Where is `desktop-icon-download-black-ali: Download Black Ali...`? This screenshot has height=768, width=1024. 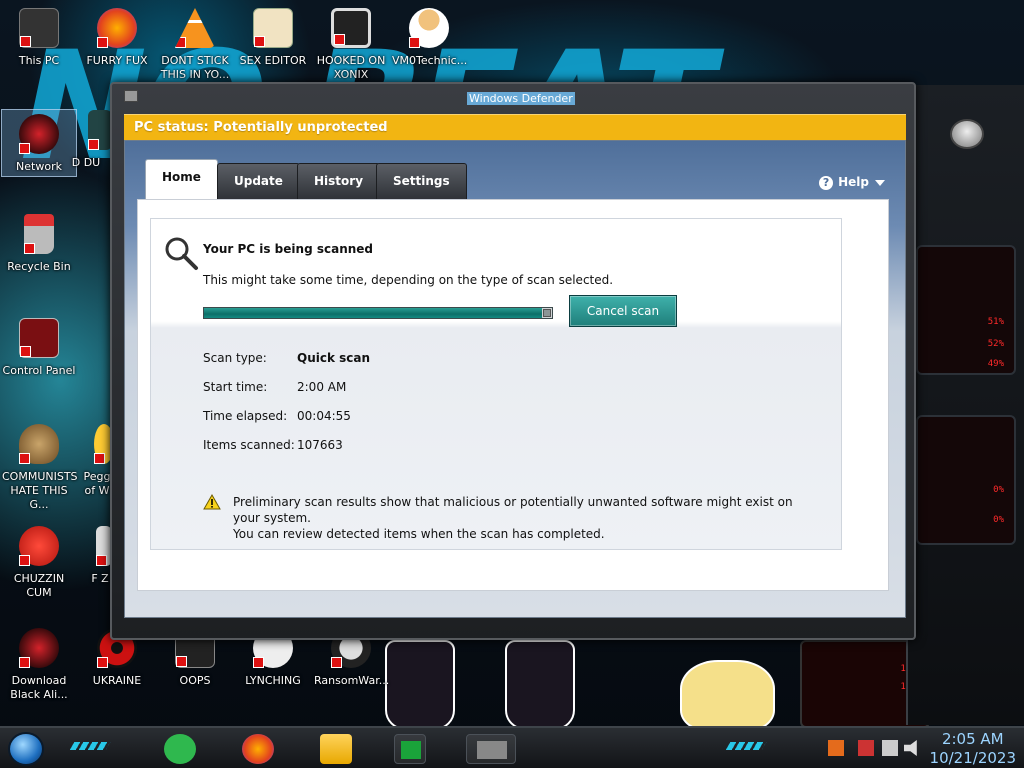 desktop-icon-download-black-ali: Download Black Ali... is located at coordinates (39, 665).